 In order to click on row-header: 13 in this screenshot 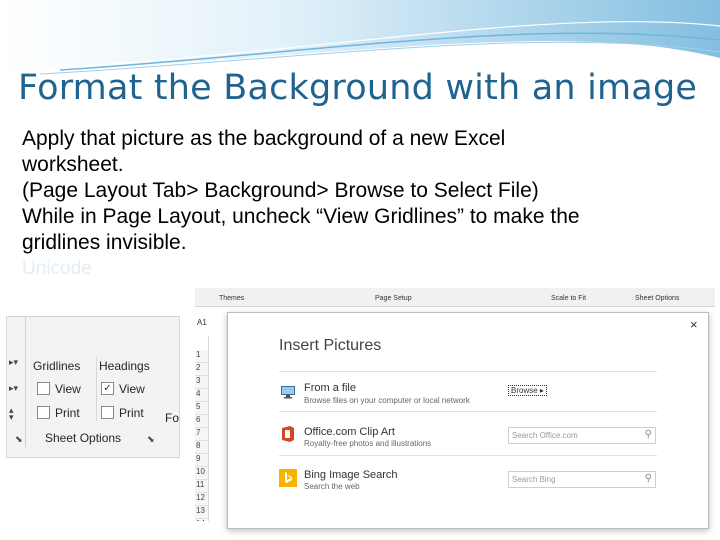, I will do `click(201, 512)`.